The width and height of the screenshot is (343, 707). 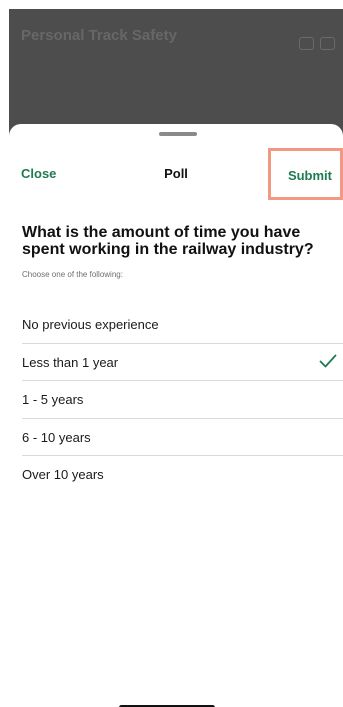 What do you see at coordinates (53, 399) in the screenshot?
I see `option-label: 1 - 5 years` at bounding box center [53, 399].